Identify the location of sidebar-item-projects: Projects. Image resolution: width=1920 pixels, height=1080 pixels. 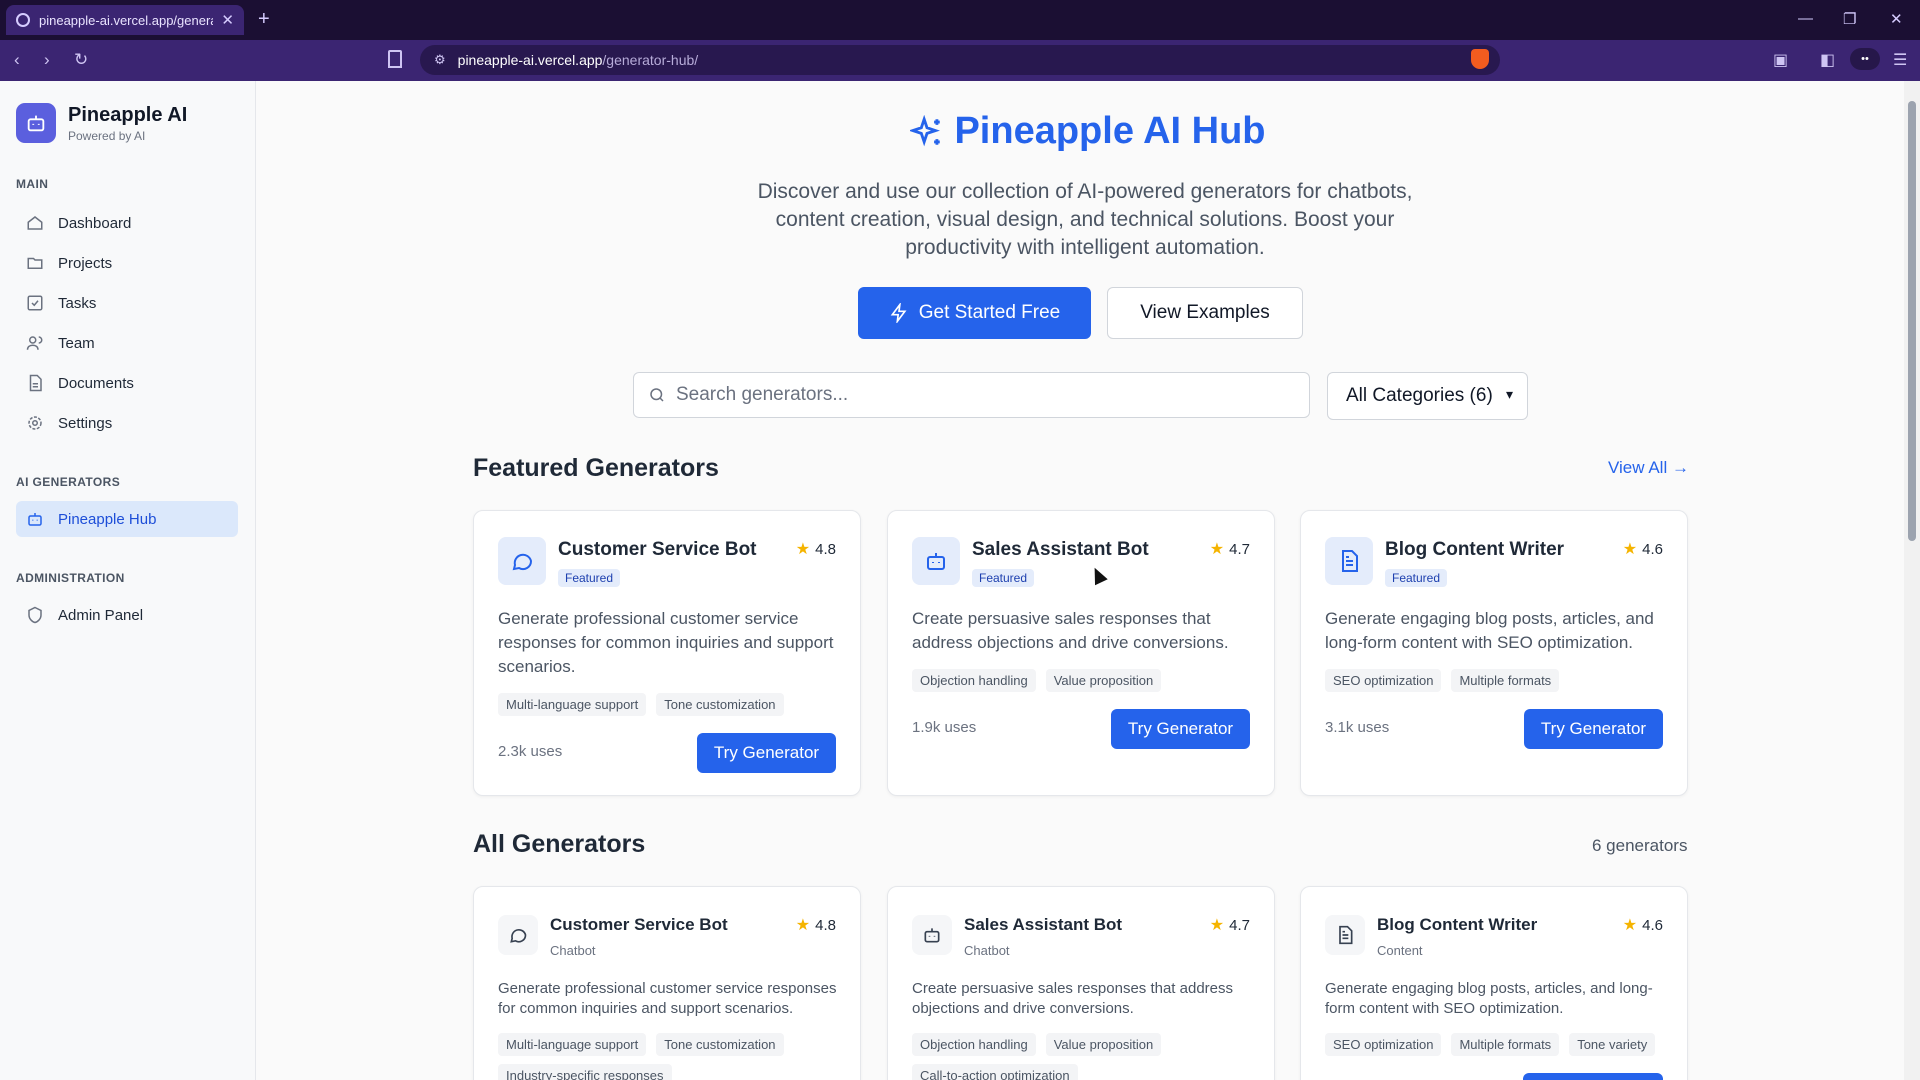
(127, 263).